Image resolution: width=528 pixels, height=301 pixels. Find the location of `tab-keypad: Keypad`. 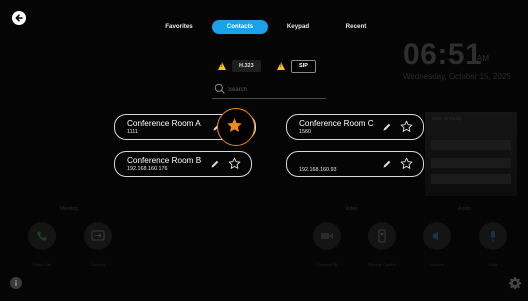

tab-keypad: Keypad is located at coordinates (298, 27).